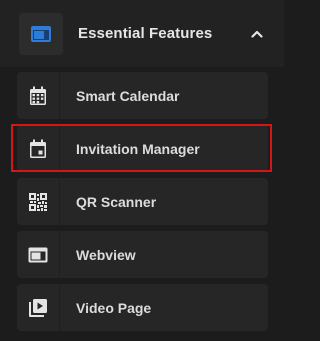 This screenshot has height=341, width=320. Describe the element at coordinates (38, 307) in the screenshot. I see `video-library-icon` at that location.